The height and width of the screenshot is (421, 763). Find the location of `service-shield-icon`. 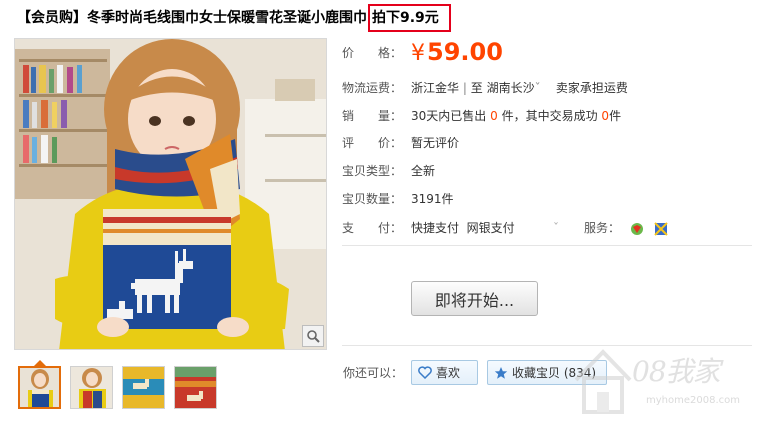

service-shield-icon is located at coordinates (660, 228).